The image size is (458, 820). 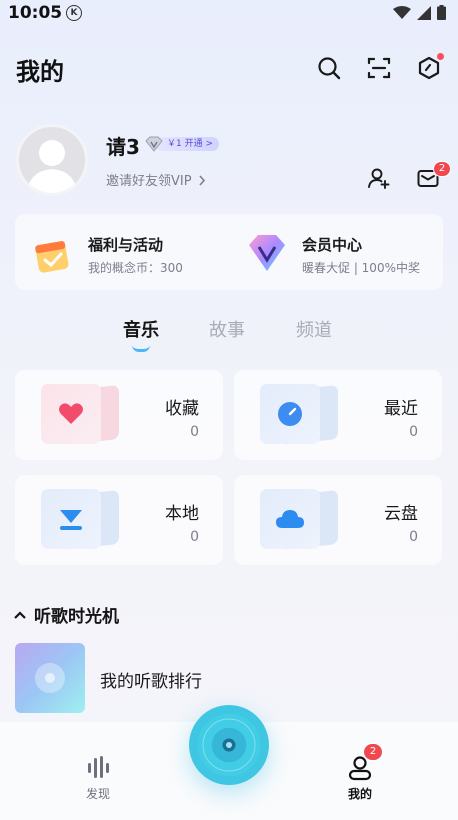 What do you see at coordinates (135, 255) in the screenshot?
I see `promo-activity-link: 福利与活动 我的概念币：300` at bounding box center [135, 255].